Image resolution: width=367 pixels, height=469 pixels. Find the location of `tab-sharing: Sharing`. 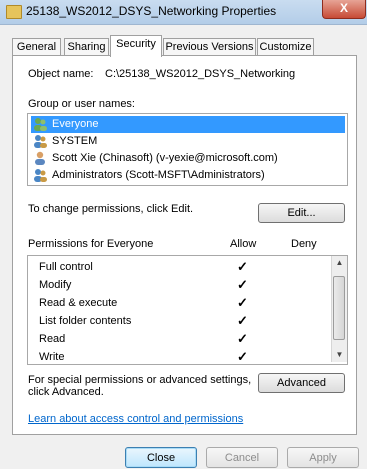

tab-sharing: Sharing is located at coordinates (86, 46).